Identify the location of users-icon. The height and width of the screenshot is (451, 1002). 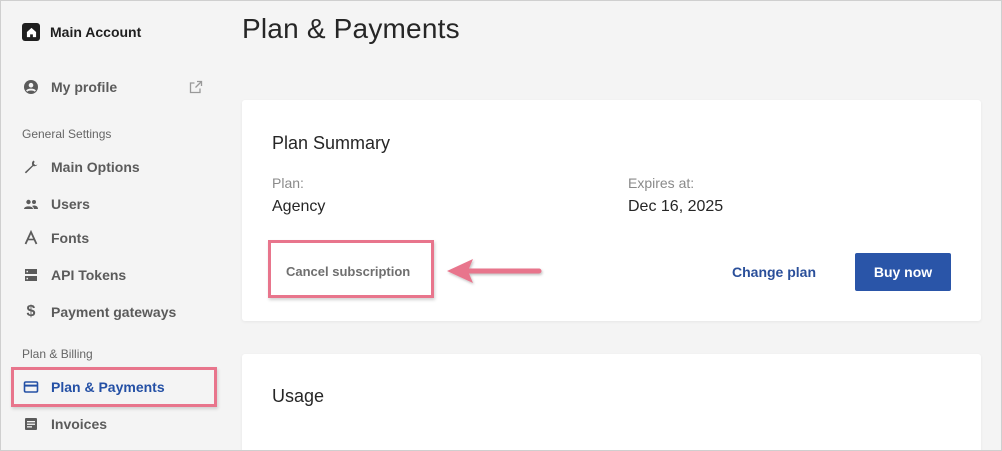
(31, 204).